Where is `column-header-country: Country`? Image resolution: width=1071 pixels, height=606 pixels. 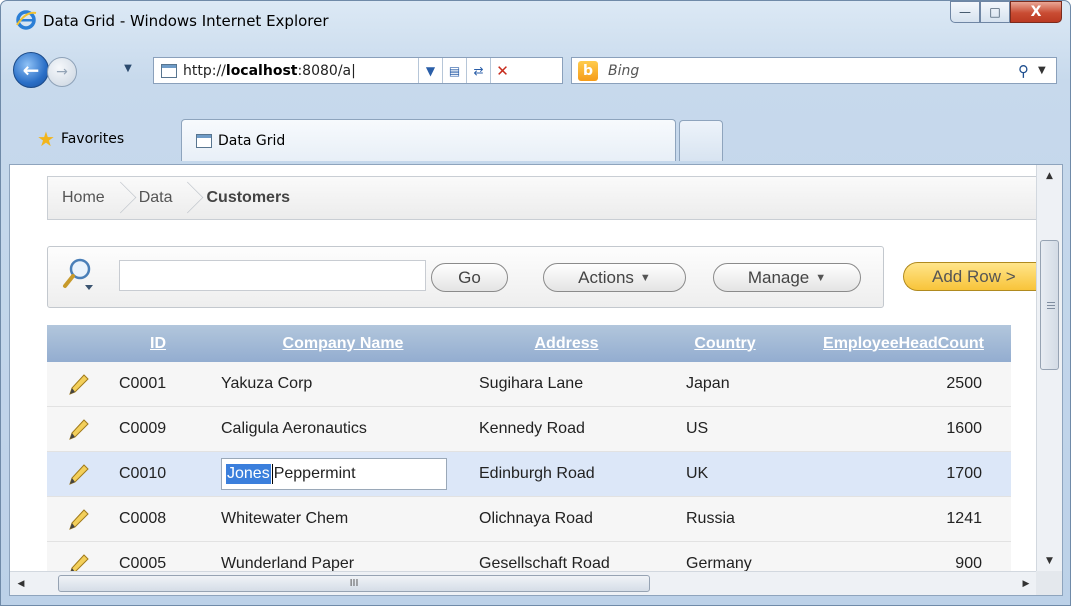
column-header-country: Country is located at coordinates (725, 344).